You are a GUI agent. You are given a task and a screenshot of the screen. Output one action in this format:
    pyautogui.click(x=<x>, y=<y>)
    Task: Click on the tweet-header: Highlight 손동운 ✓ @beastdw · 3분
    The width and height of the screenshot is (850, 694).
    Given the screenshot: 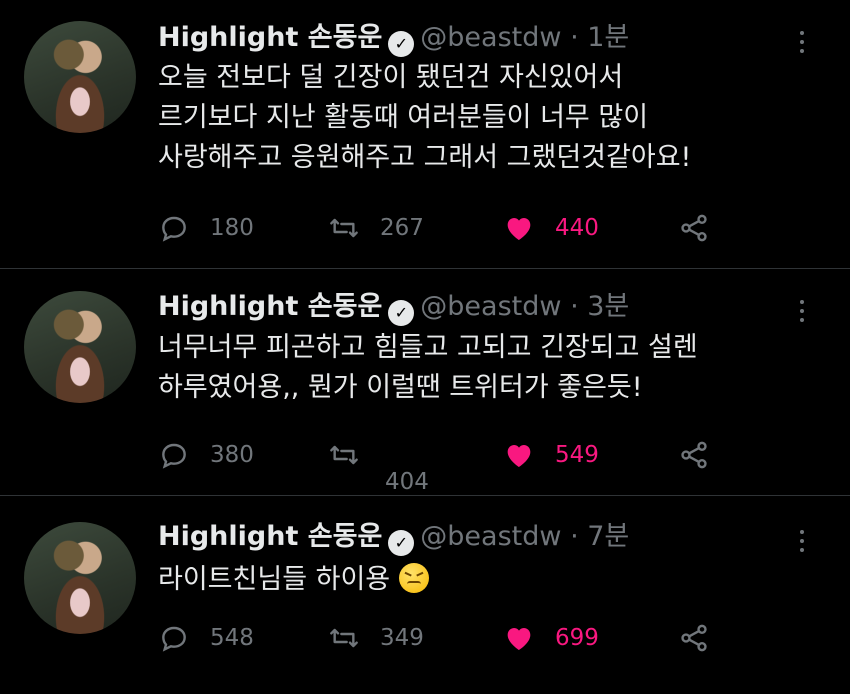 What is the action you would take?
    pyautogui.click(x=393, y=308)
    